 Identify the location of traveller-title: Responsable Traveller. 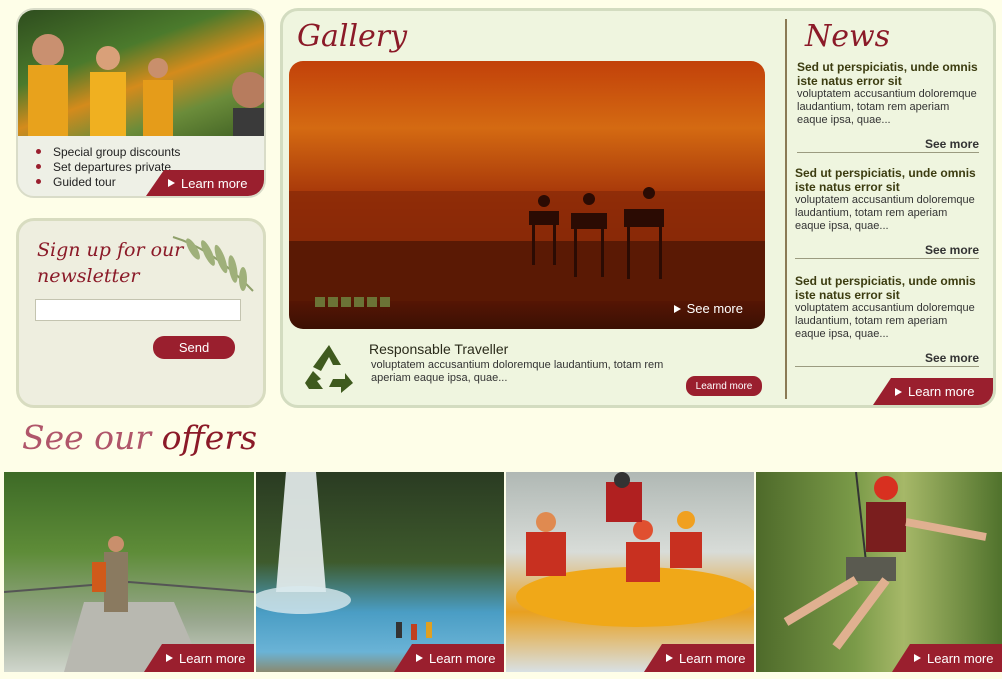
(439, 349).